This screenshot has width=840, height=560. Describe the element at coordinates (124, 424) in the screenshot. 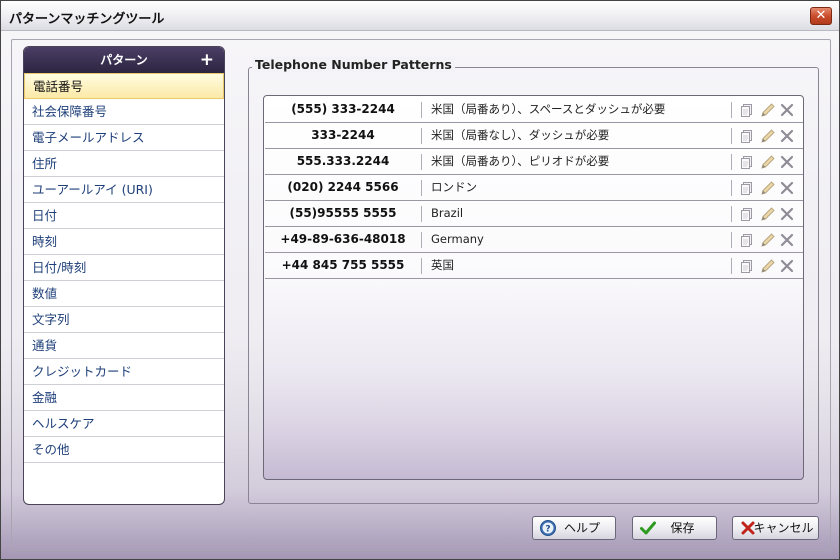

I see `category-item-healthcare: ヘルスケア` at that location.